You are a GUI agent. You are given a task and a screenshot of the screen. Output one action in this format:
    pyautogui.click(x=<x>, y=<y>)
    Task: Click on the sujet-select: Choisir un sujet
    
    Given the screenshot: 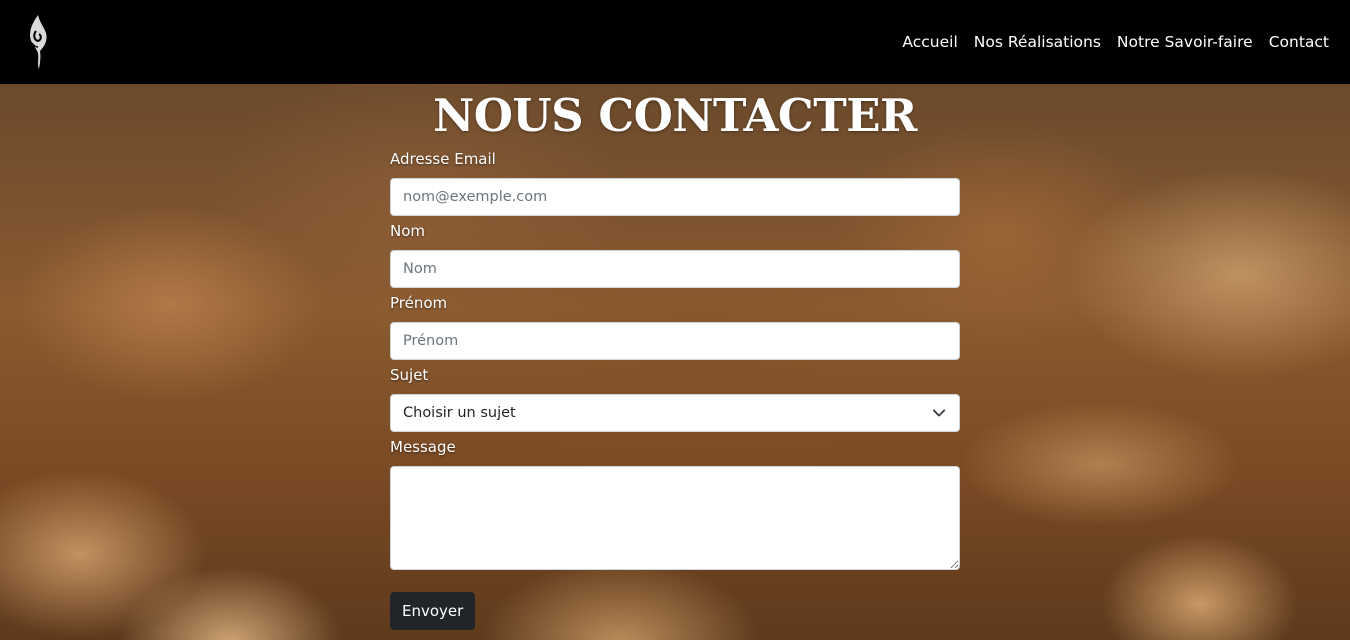 What is the action you would take?
    pyautogui.click(x=675, y=413)
    